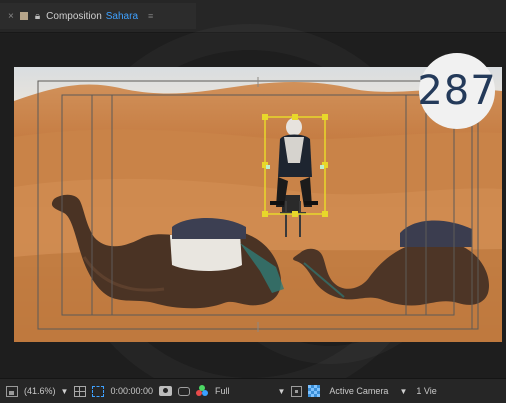 The image size is (514, 403). Describe the element at coordinates (165, 391) in the screenshot. I see `camera-snapshot-icon` at that location.